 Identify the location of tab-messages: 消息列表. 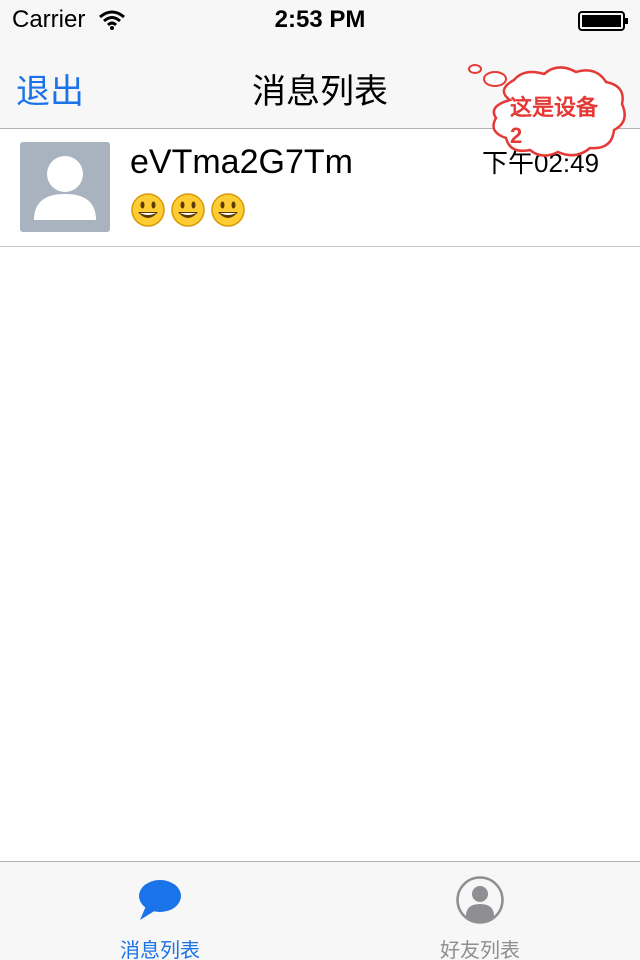
(160, 911).